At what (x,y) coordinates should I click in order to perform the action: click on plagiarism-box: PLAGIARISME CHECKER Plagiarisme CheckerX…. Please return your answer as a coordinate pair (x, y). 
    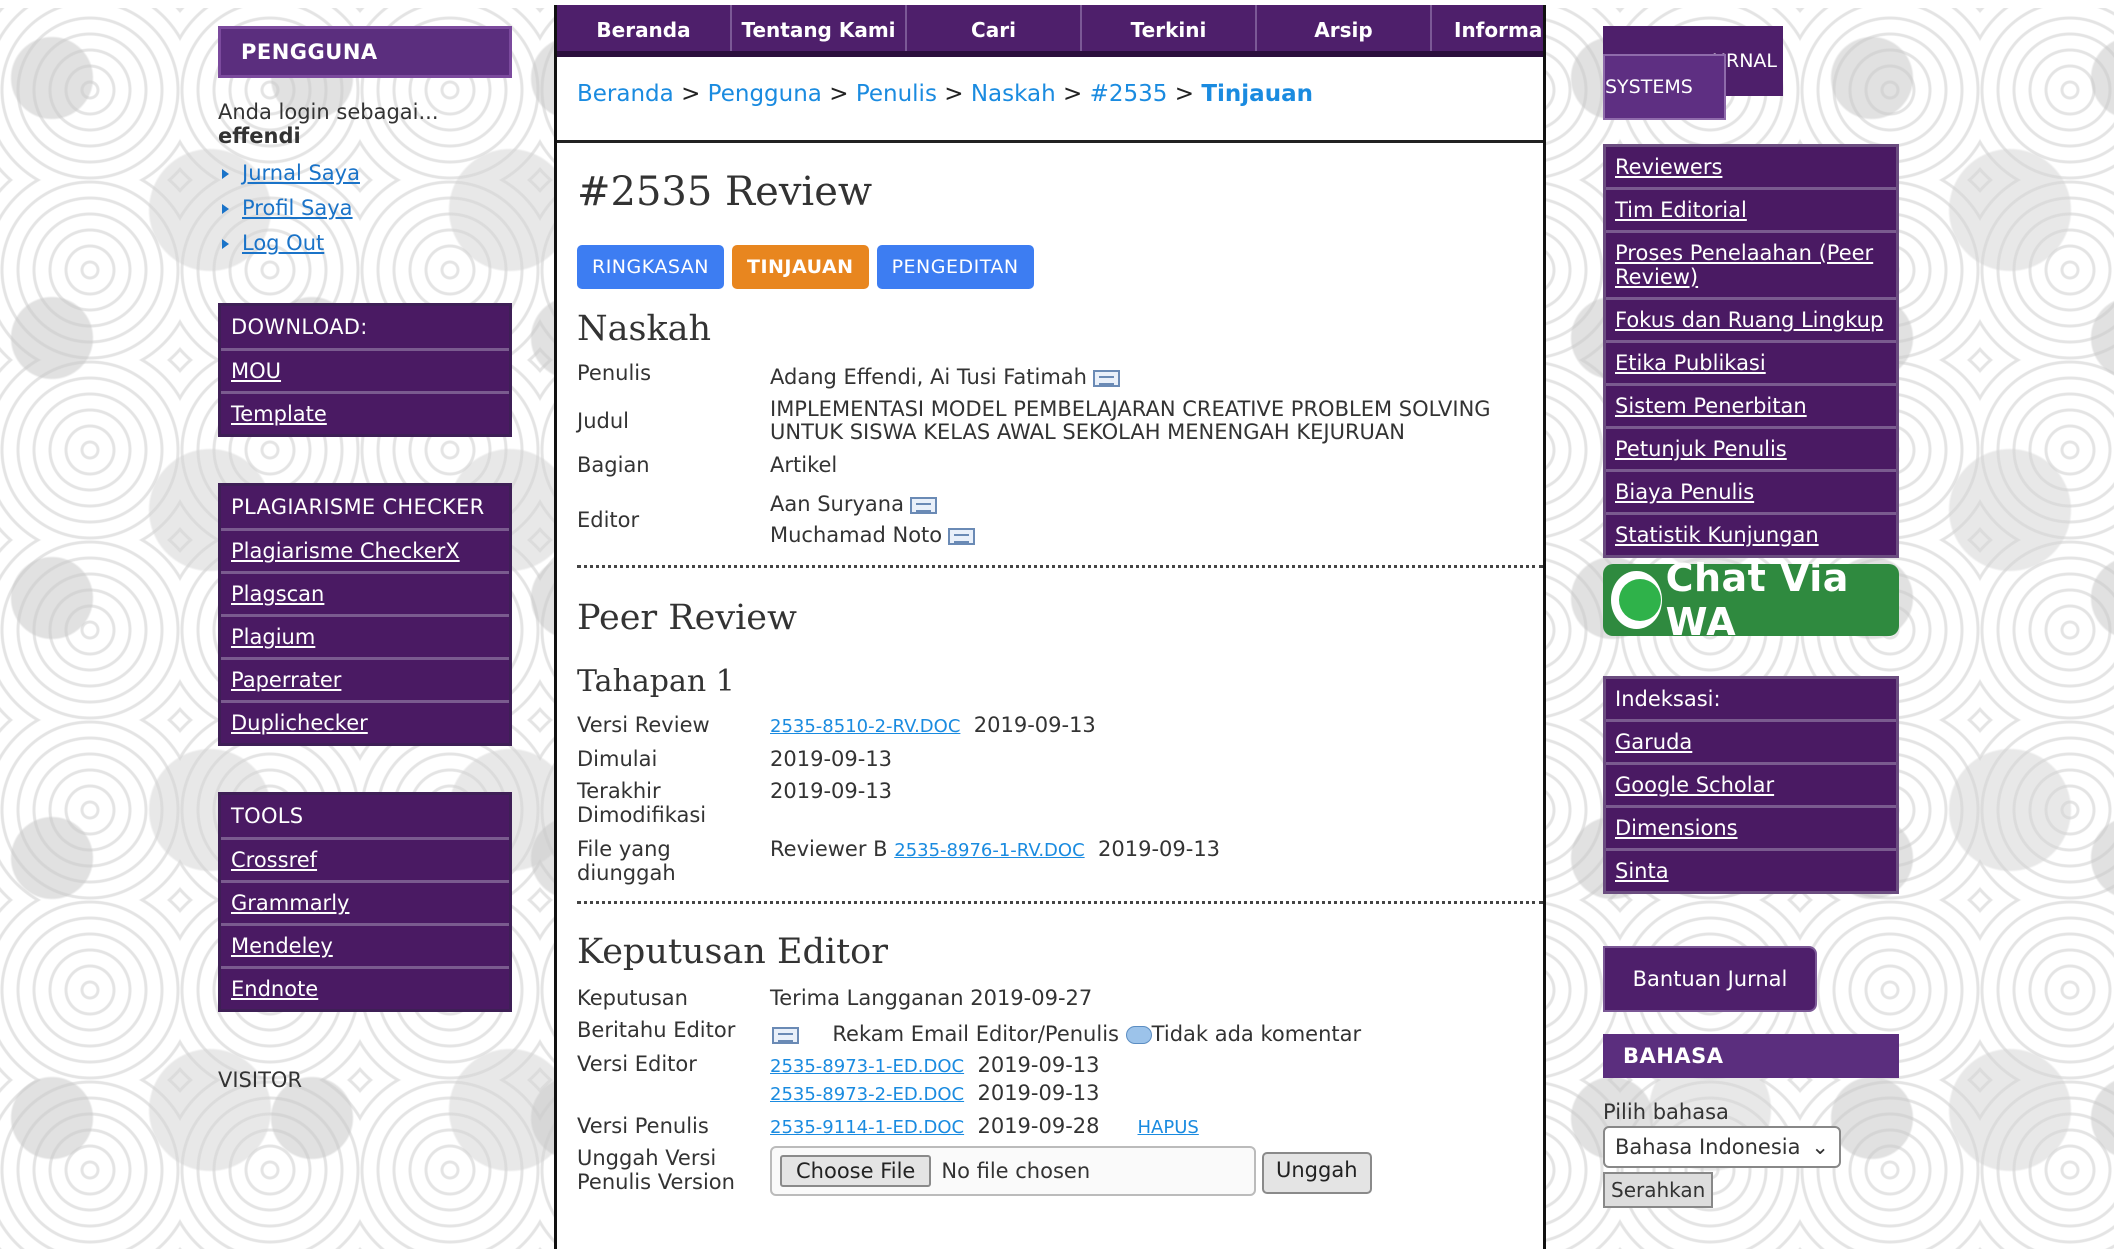
    Looking at the image, I should click on (365, 614).